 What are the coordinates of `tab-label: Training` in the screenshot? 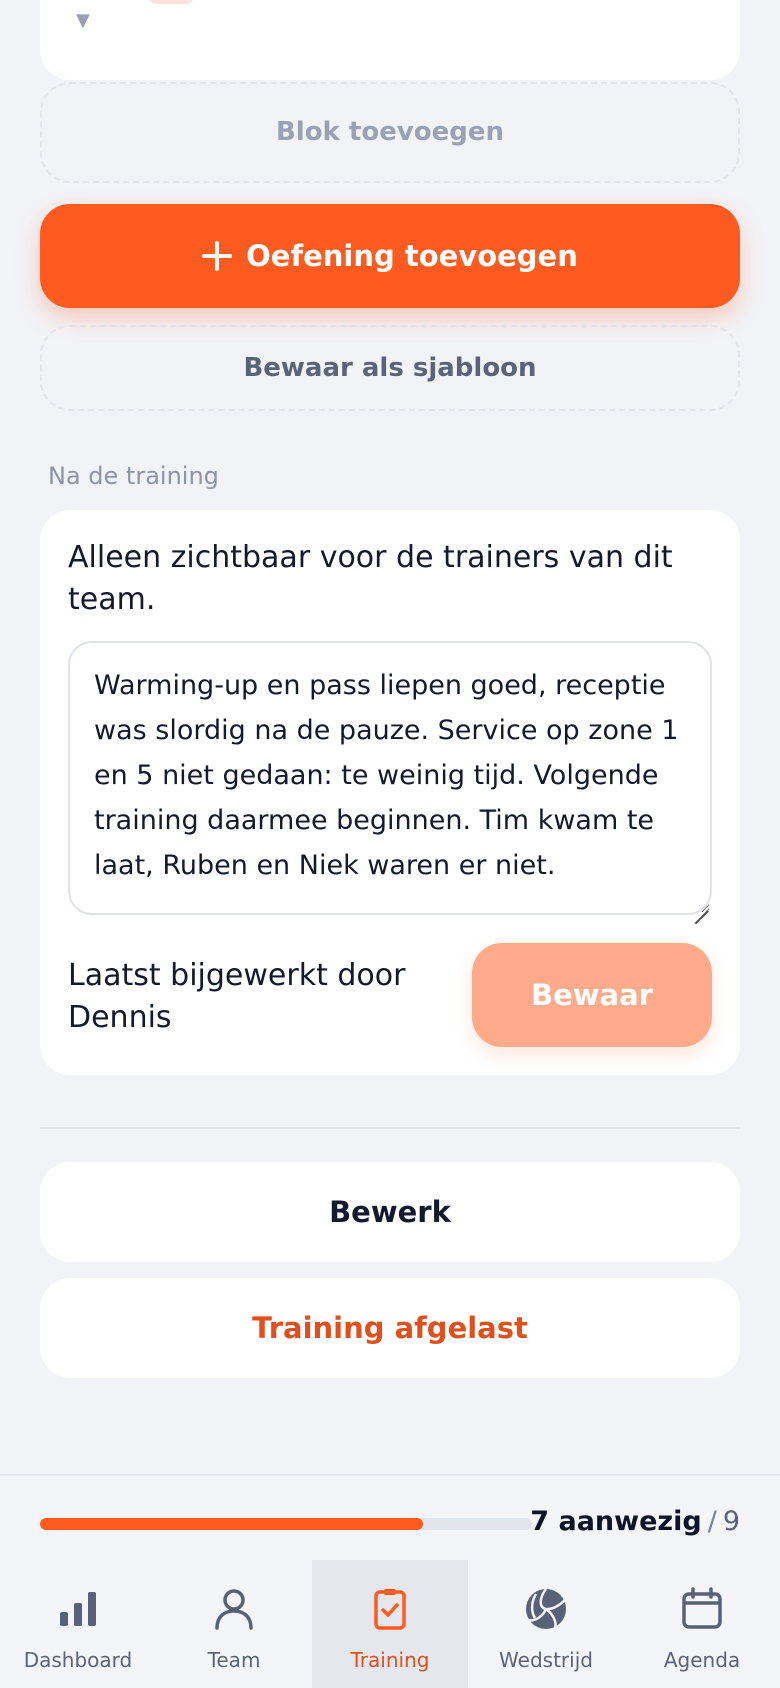 It's located at (390, 1660).